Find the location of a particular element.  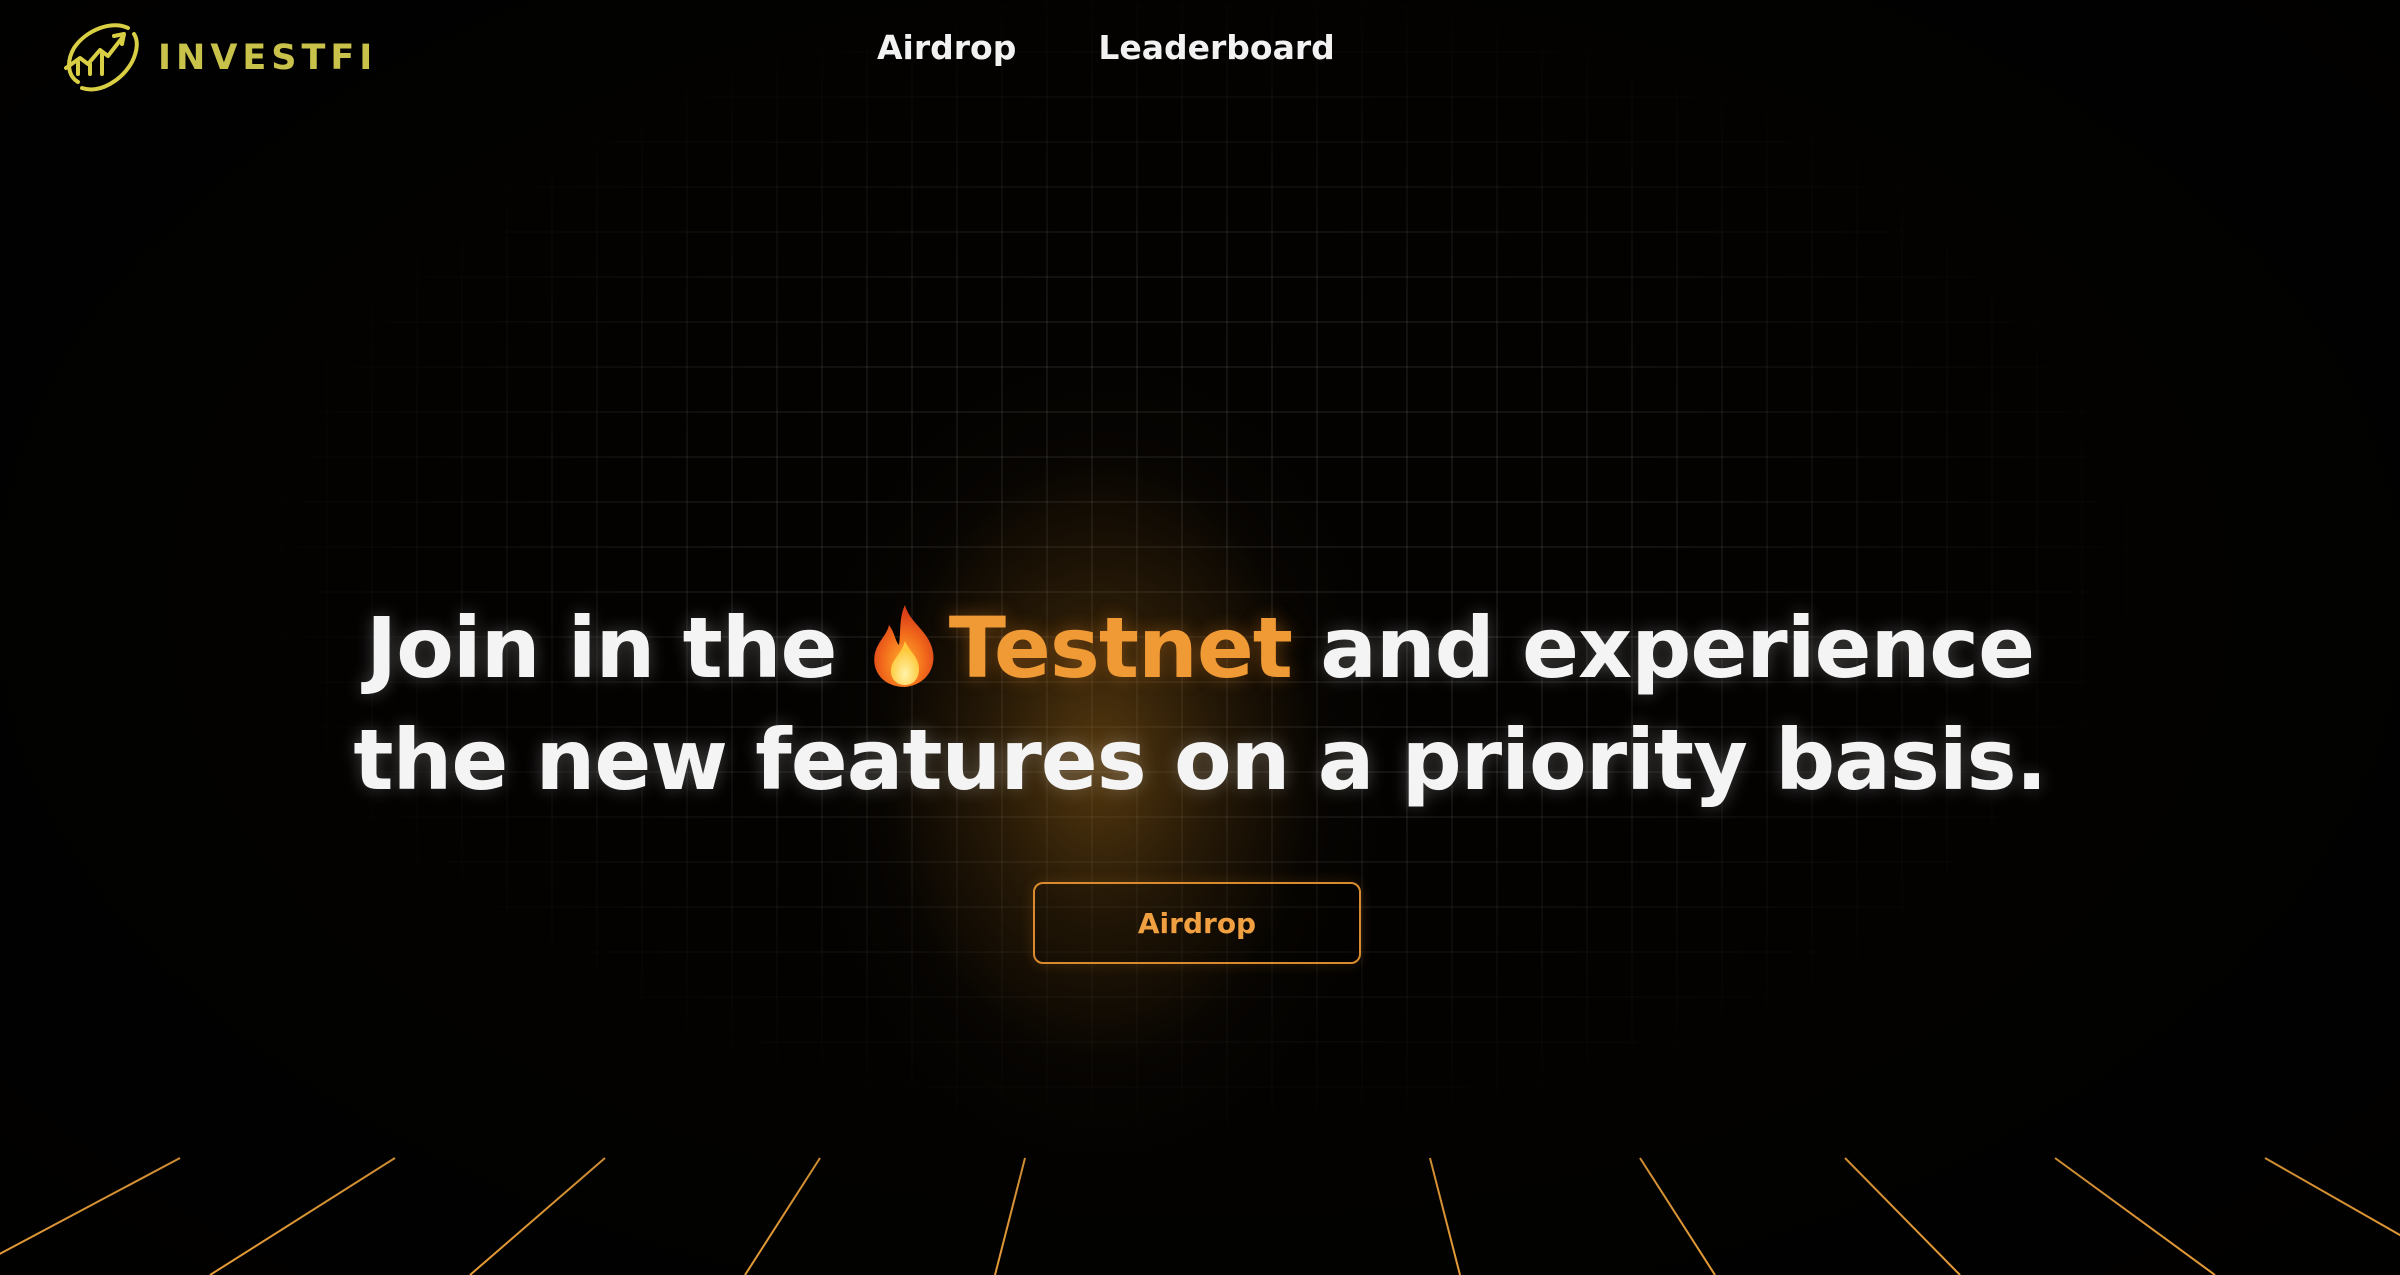

hero-line-1: Join in the Testnet and experience is located at coordinates (1200, 648).